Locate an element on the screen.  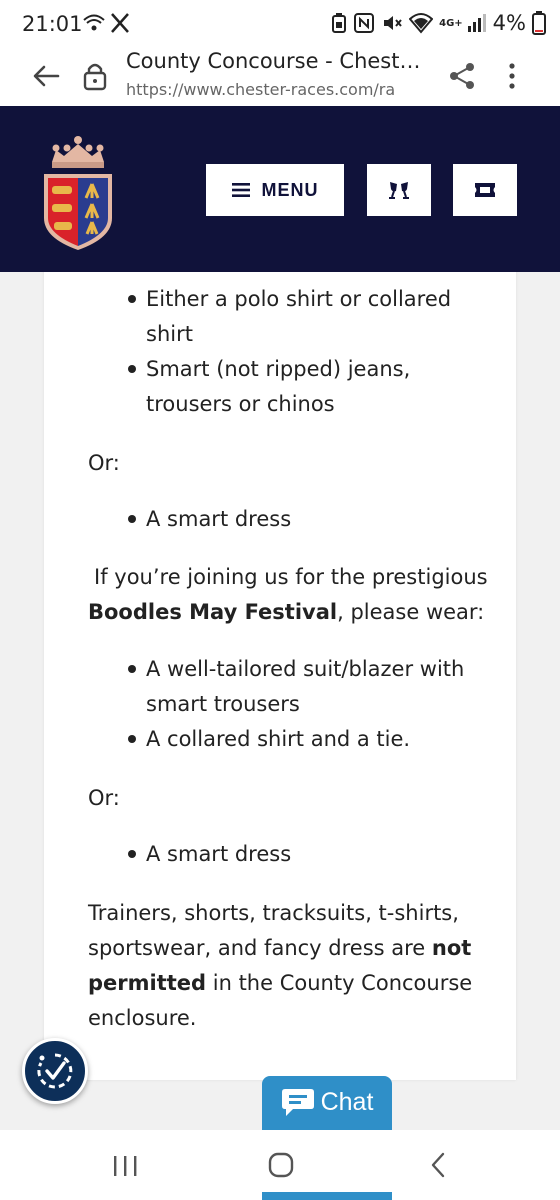
ticket-icon is located at coordinates (485, 190).